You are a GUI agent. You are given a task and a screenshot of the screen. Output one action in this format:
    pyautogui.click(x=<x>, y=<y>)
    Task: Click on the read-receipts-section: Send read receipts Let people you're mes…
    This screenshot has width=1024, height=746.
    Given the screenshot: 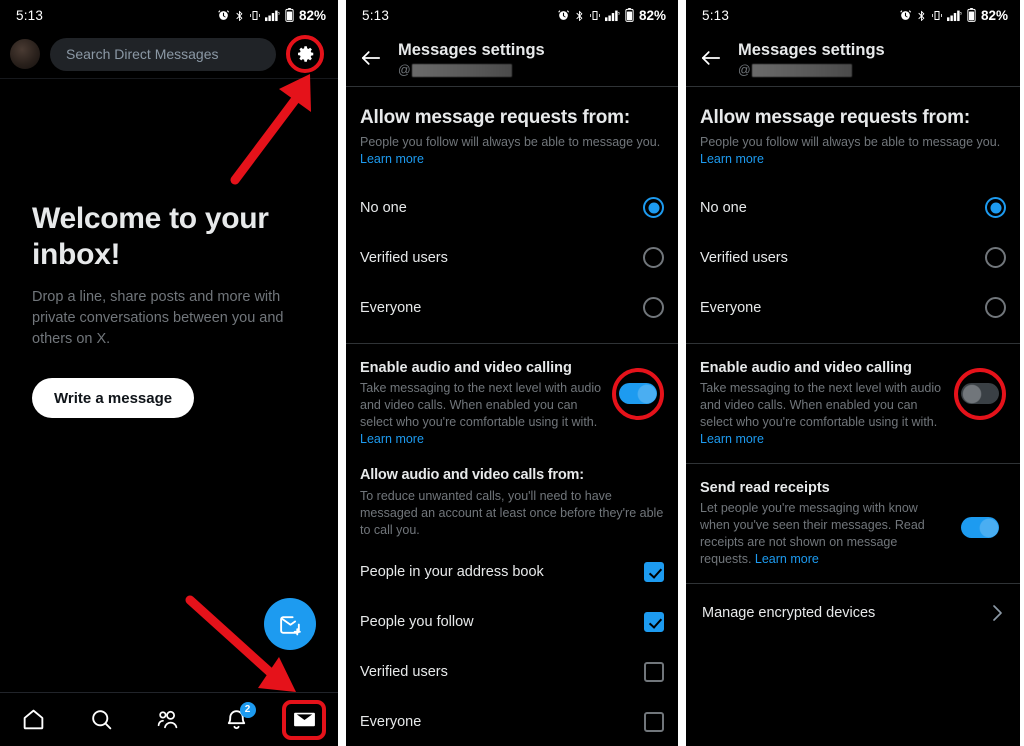 What is the action you would take?
    pyautogui.click(x=853, y=523)
    